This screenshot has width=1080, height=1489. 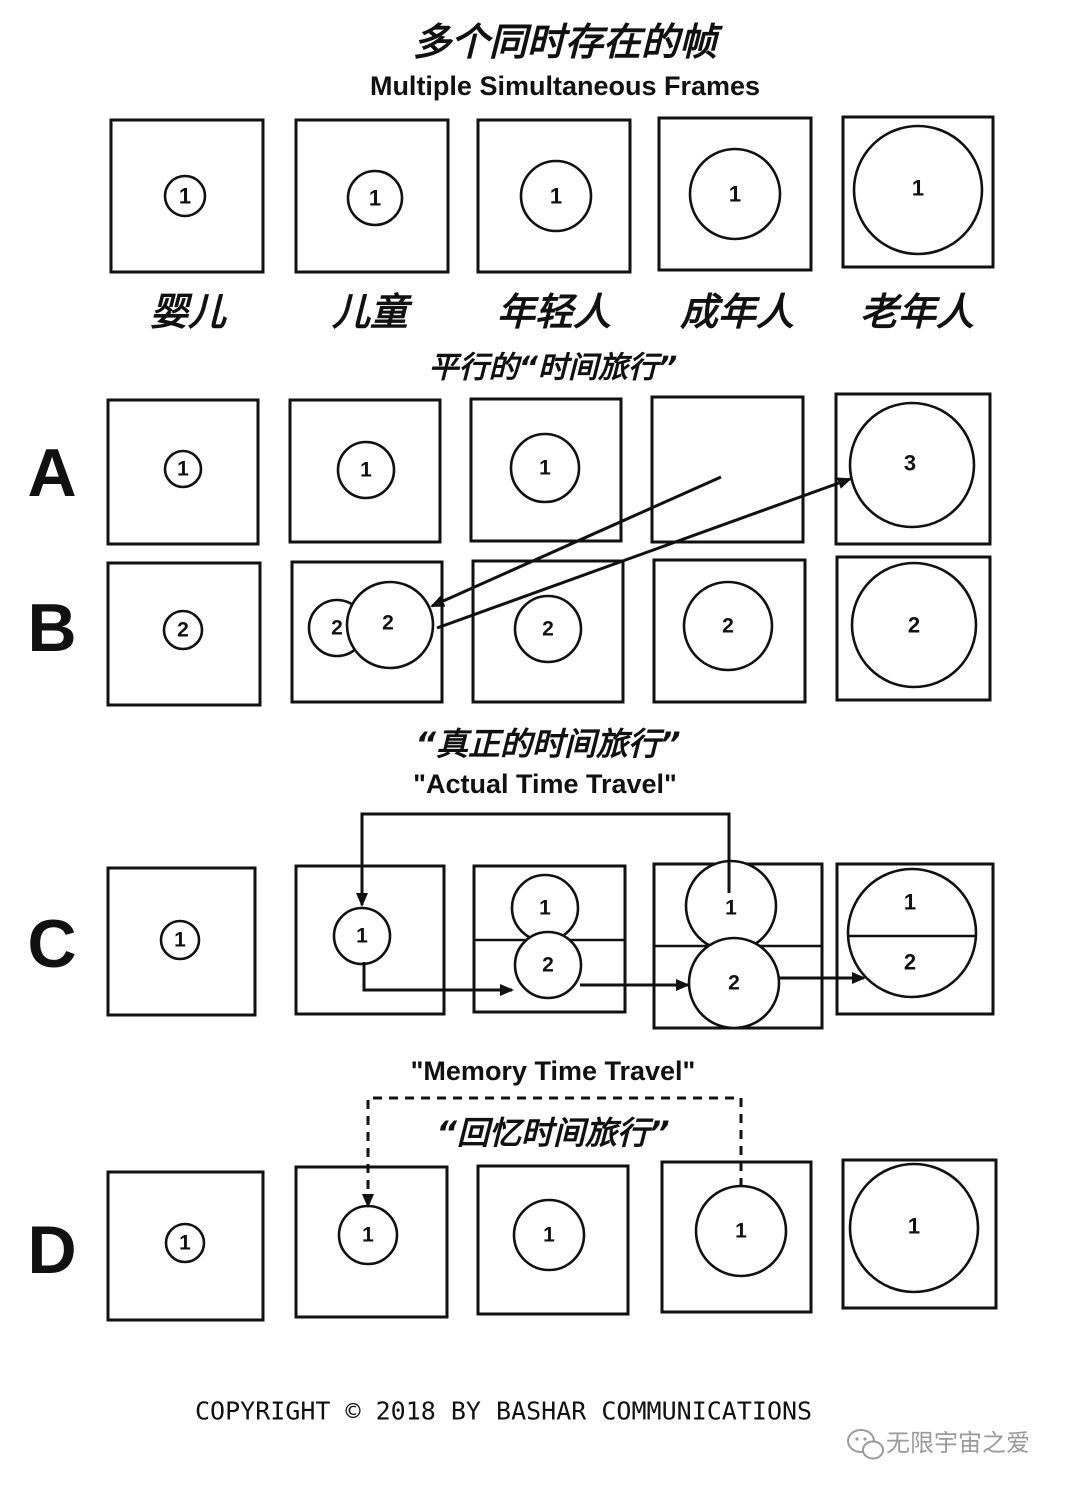 I want to click on stage-label-adult: 成年人, so click(x=737, y=312).